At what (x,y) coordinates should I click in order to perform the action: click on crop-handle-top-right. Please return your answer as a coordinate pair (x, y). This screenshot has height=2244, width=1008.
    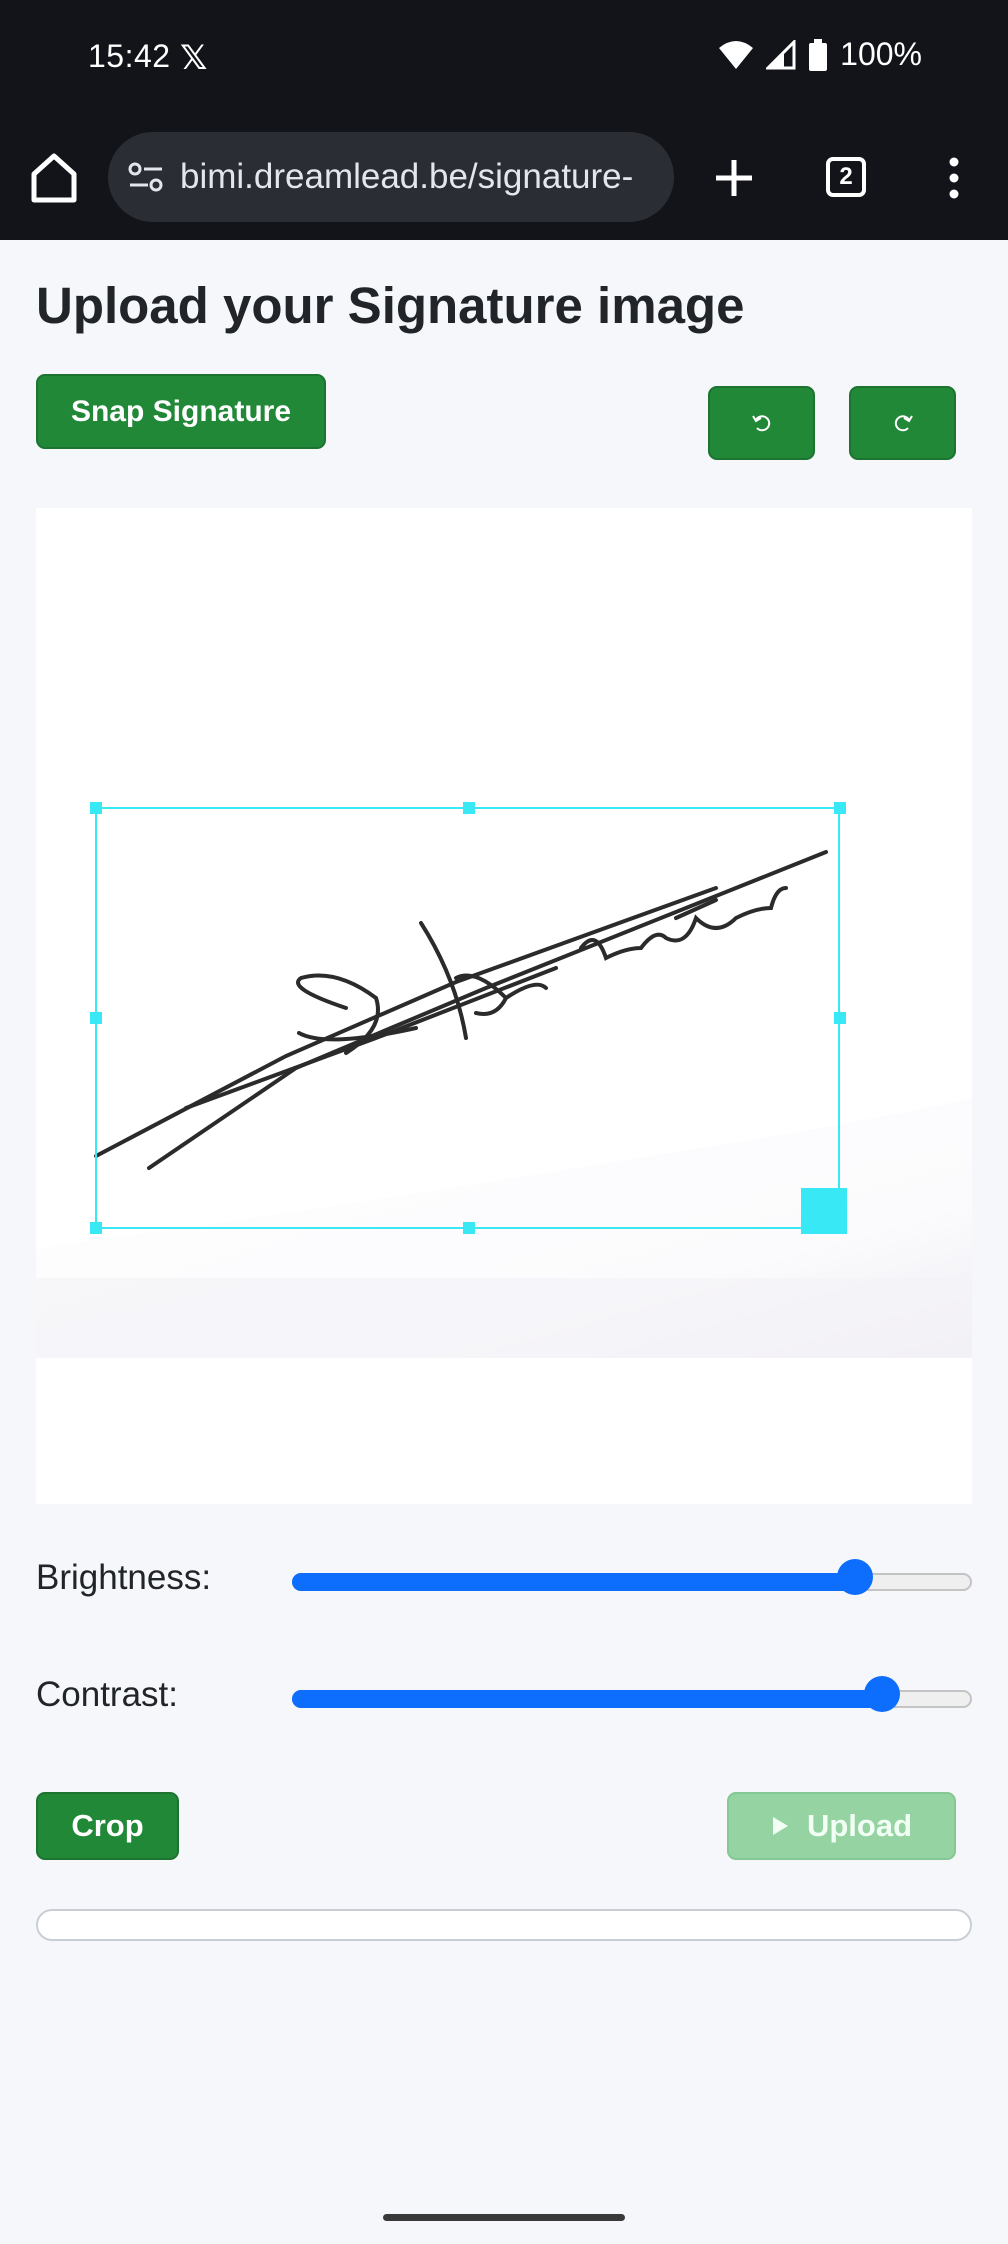
    Looking at the image, I should click on (840, 808).